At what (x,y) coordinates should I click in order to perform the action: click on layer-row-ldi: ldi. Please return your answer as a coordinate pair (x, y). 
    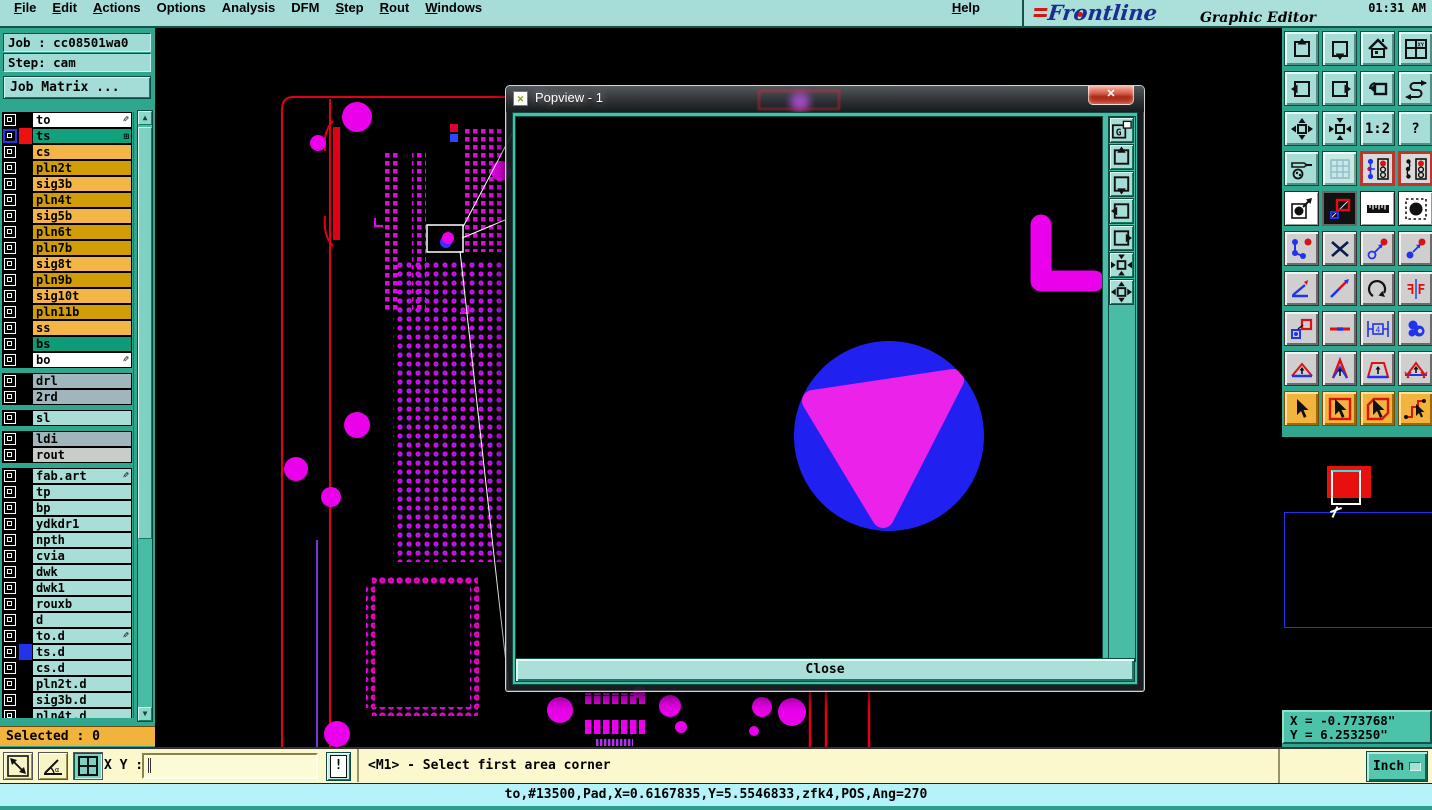
    Looking at the image, I should click on (67, 439).